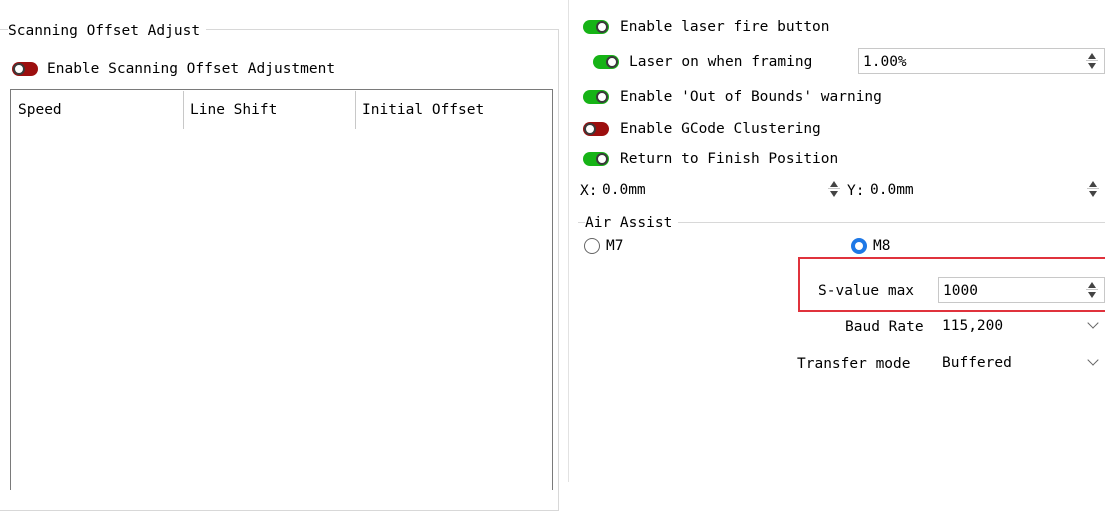 This screenshot has width=1105, height=511. What do you see at coordinates (25, 69) in the screenshot?
I see `enable-scanning-offset-toggle` at bounding box center [25, 69].